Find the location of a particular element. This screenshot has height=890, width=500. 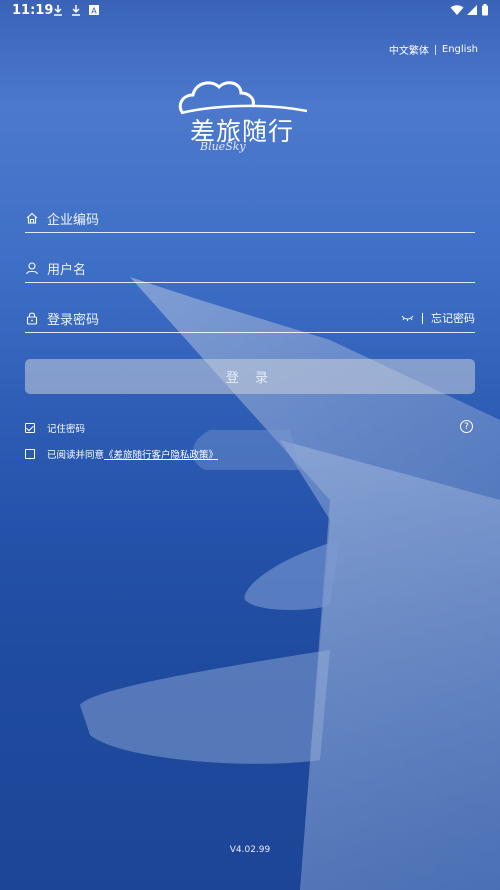

agree-policy-row: 已阅读并同意 《差旅随行客户隐私政策》 is located at coordinates (121, 454).